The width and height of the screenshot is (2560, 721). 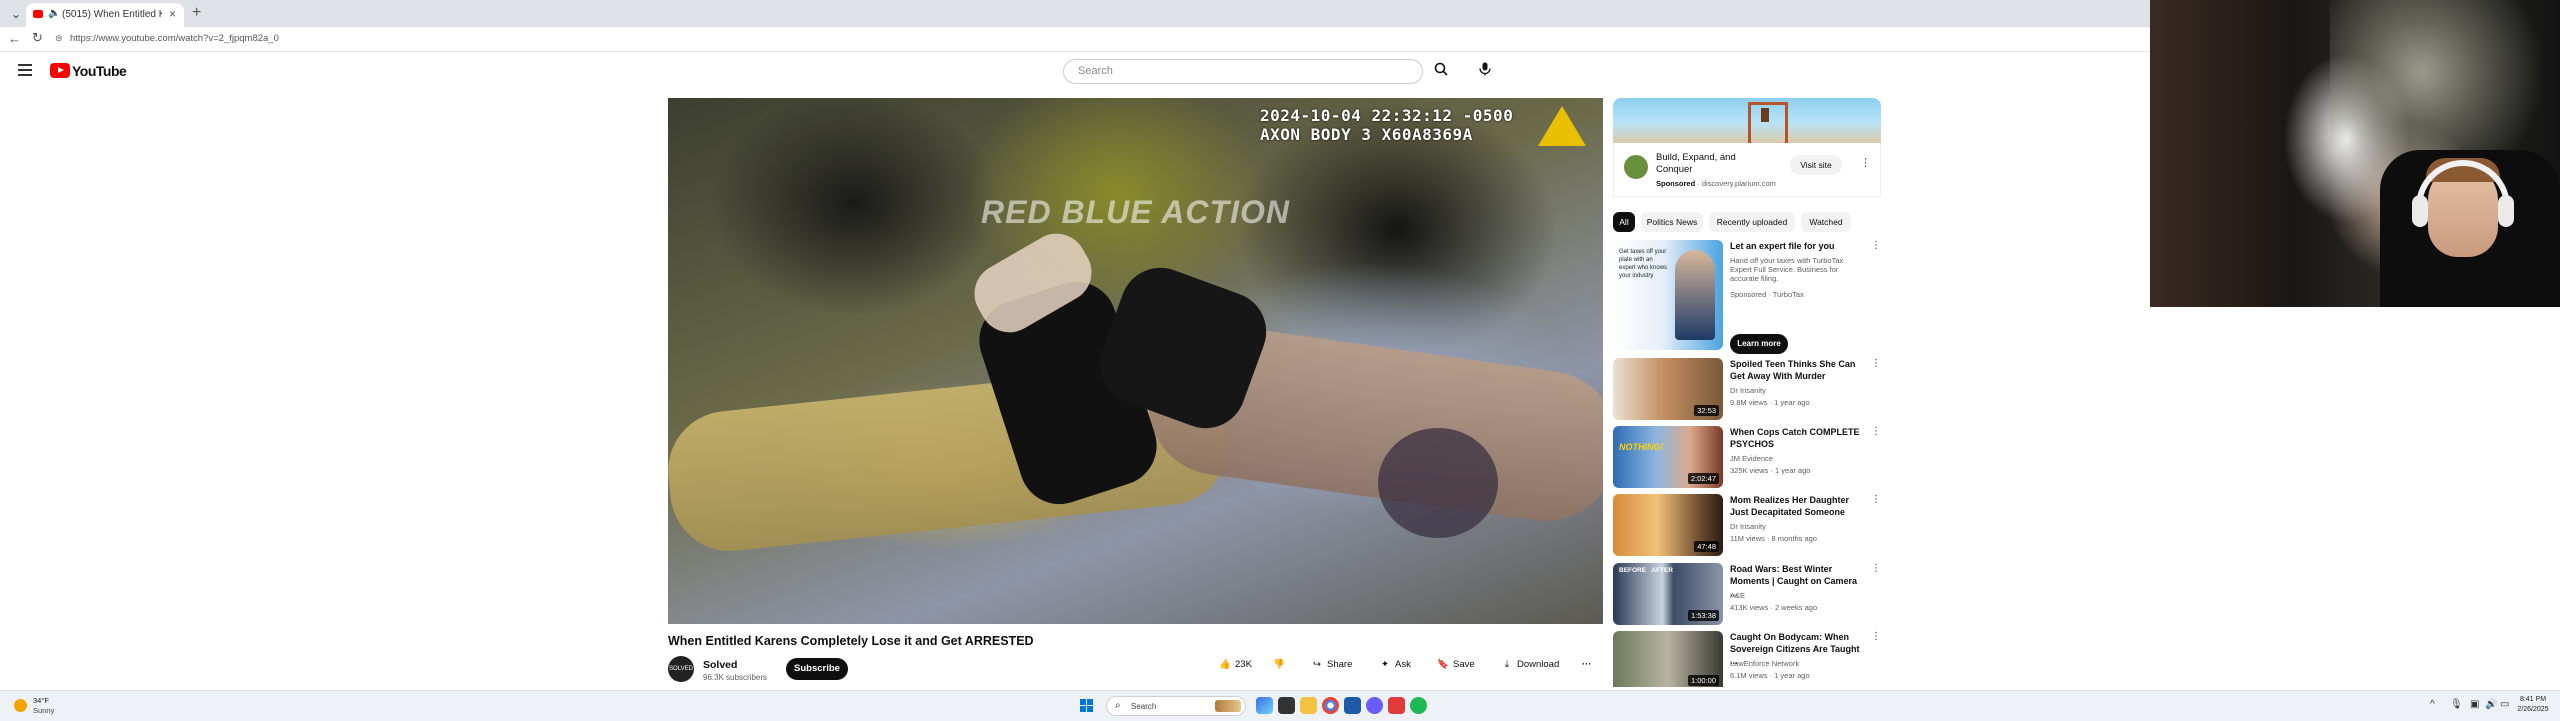 I want to click on save-button: 🔖 Save, so click(x=1461, y=669).